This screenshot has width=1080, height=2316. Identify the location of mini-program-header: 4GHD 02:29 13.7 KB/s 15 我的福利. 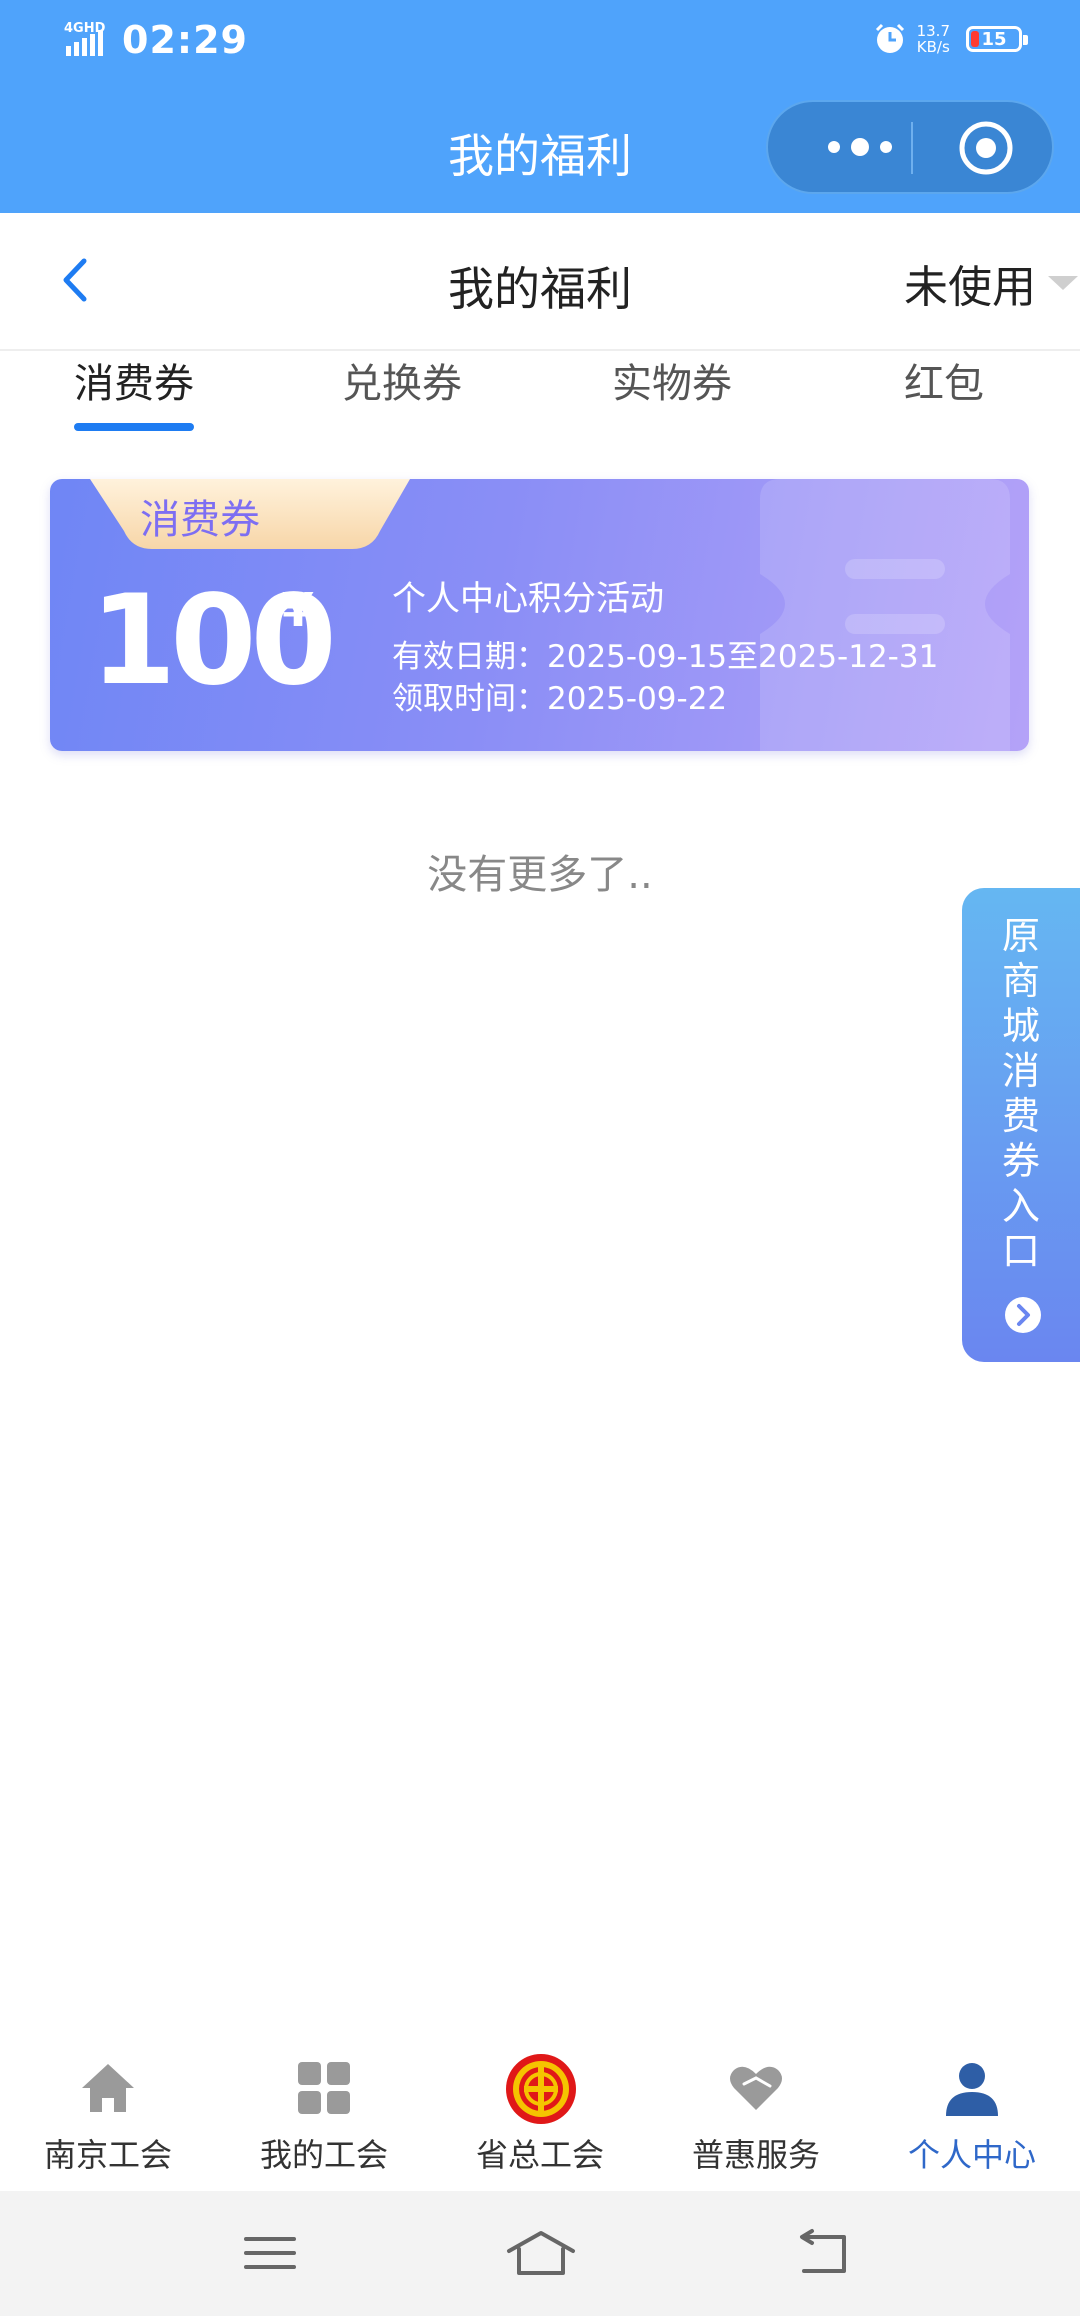
(540, 106).